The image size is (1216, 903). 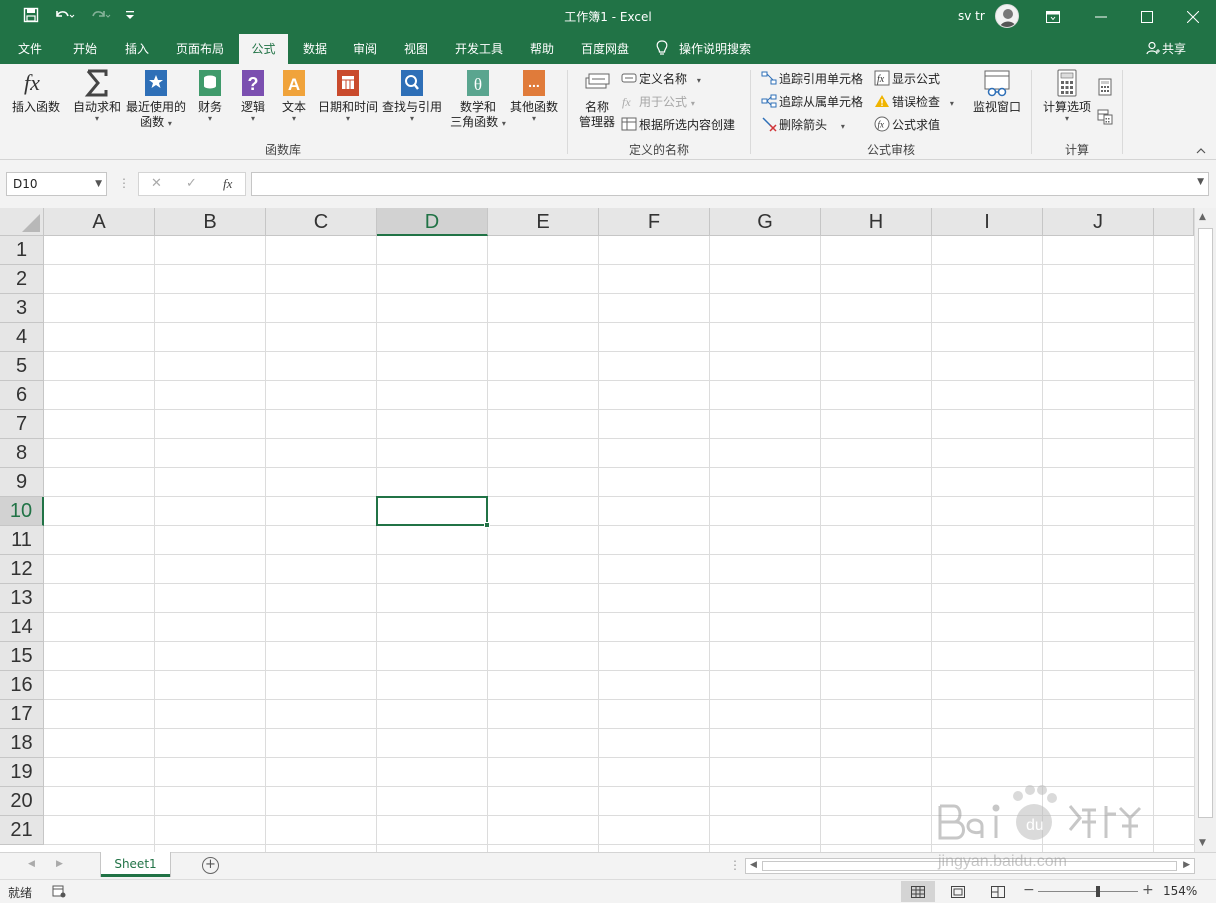 What do you see at coordinates (605, 49) in the screenshot?
I see `tab-baidu-netdisk: 百度网盘` at bounding box center [605, 49].